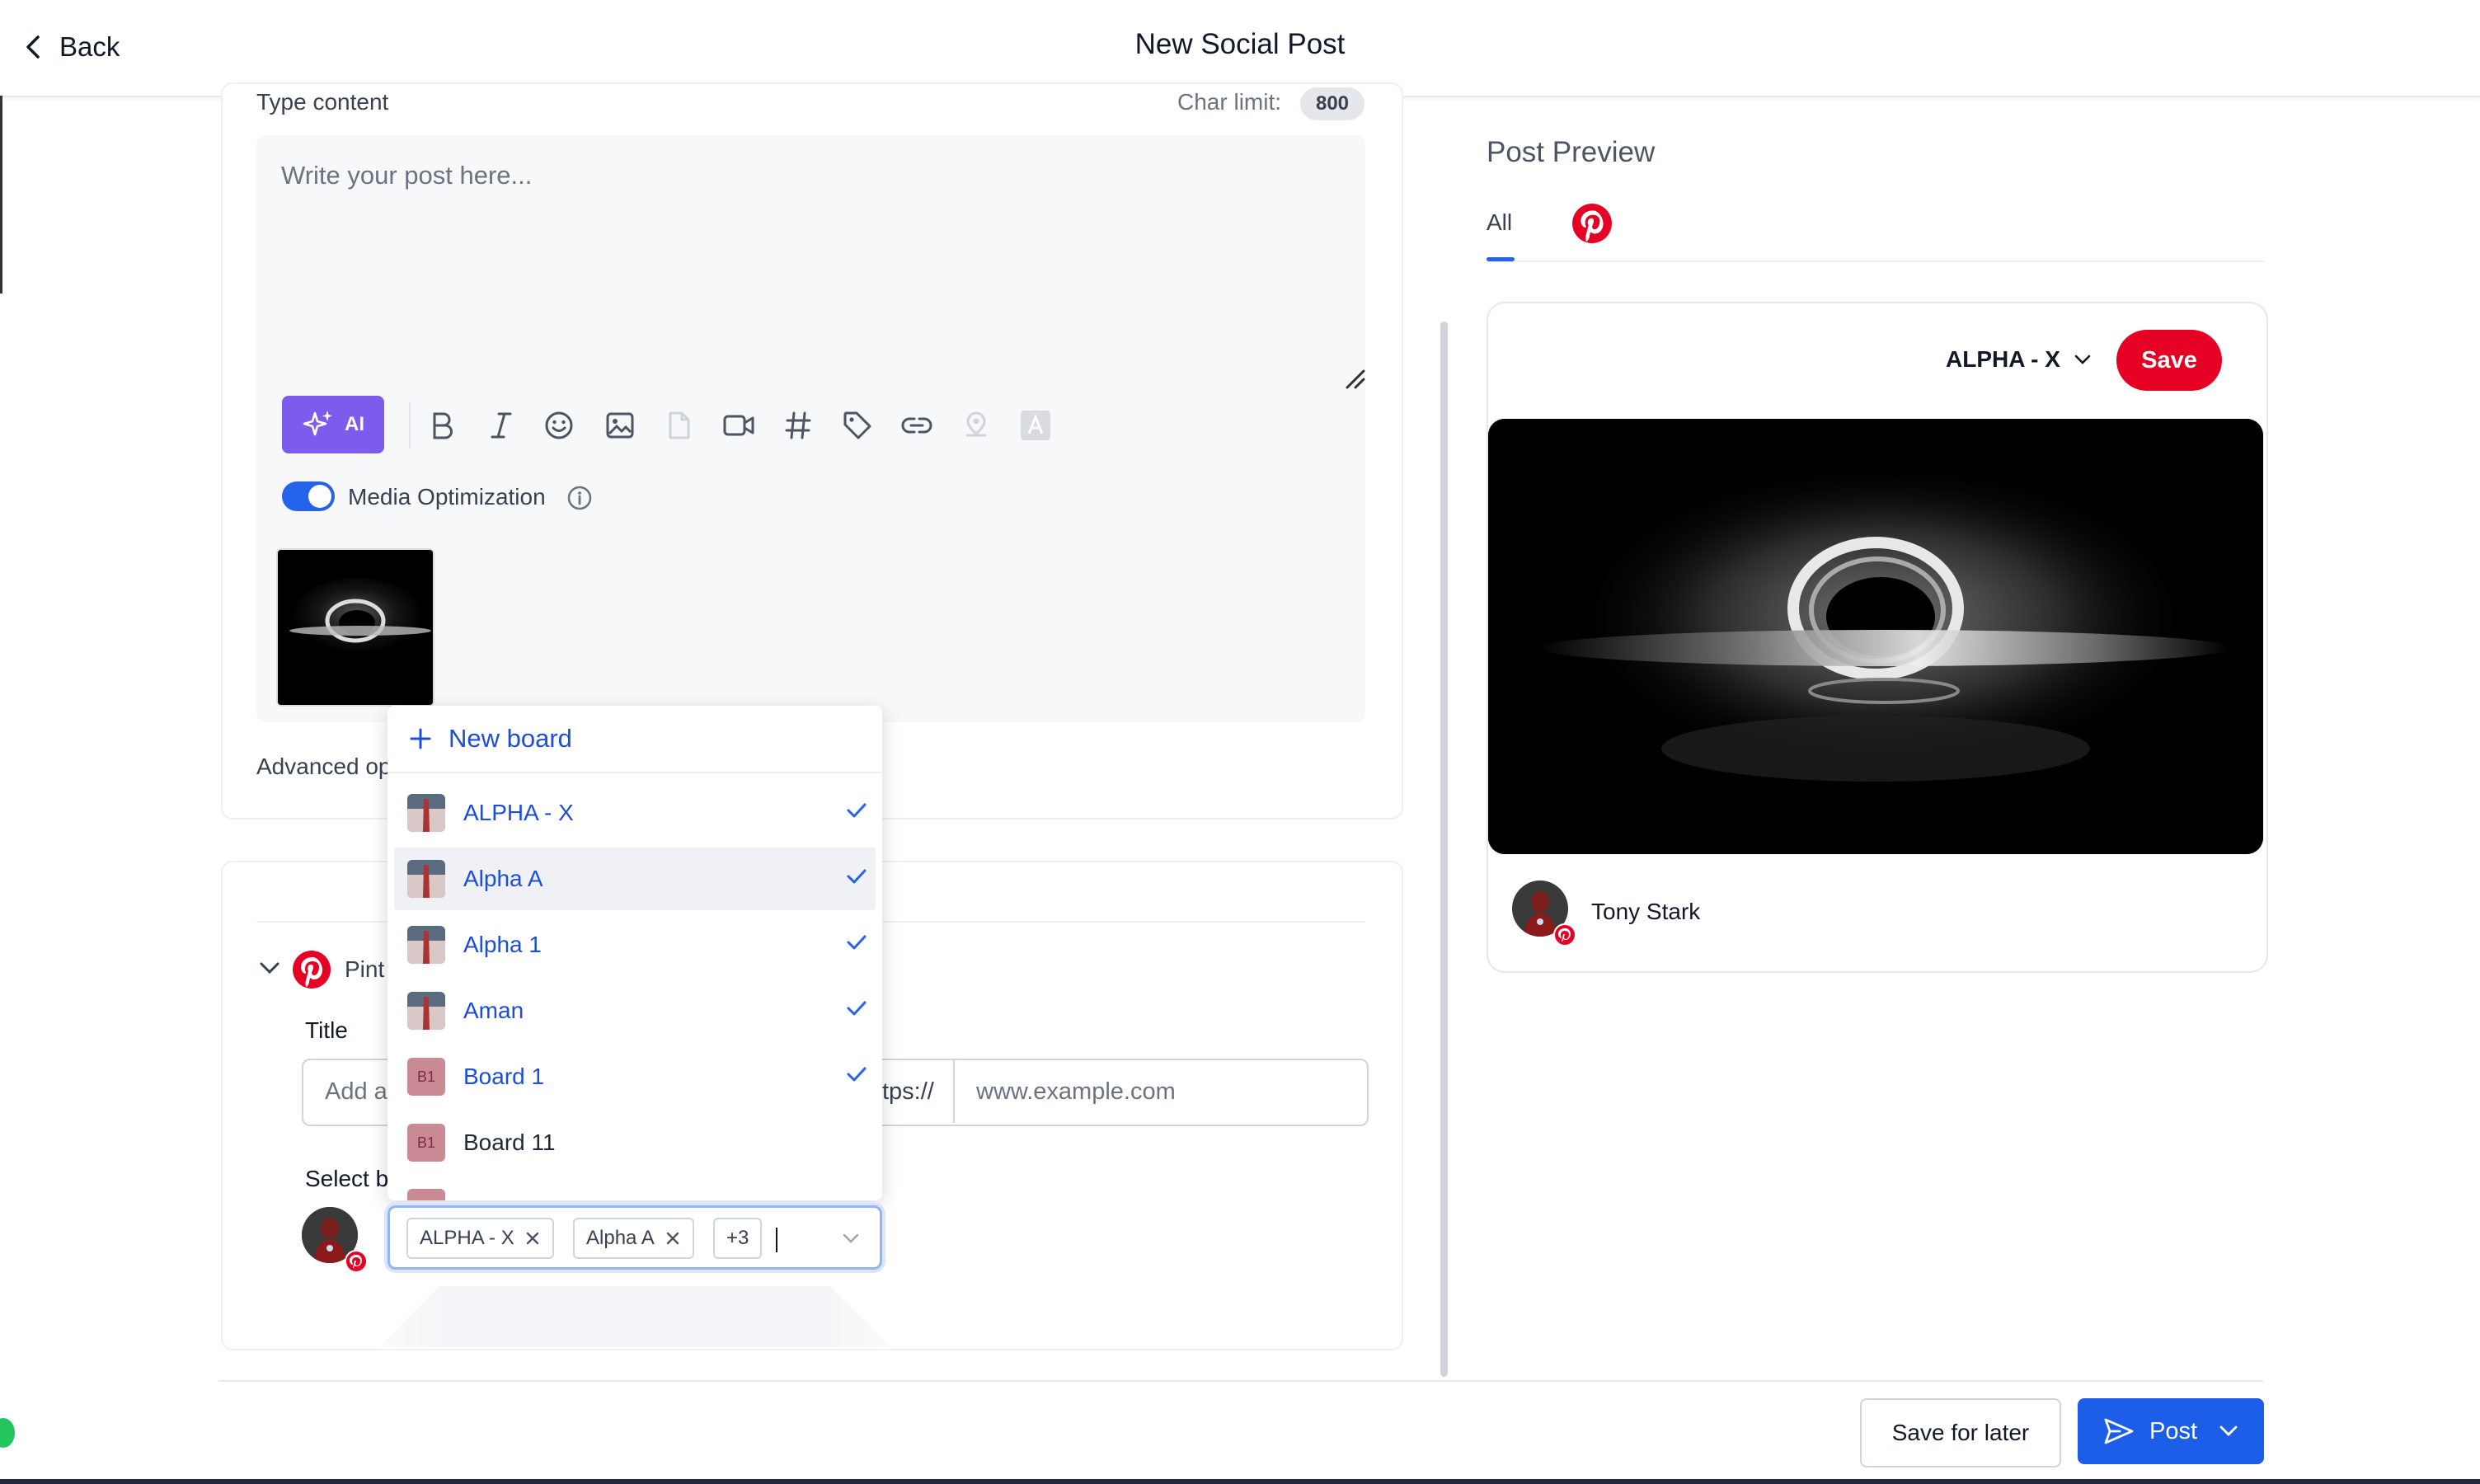  What do you see at coordinates (1876, 261) in the screenshot?
I see `tabs-divider` at bounding box center [1876, 261].